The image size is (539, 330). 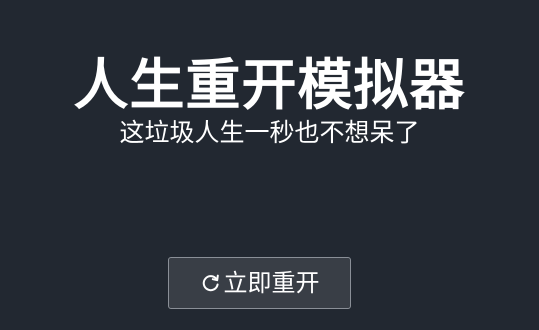 I want to click on app-subtitle: 这垃圾人生一秒也不想呆了, so click(x=269, y=132).